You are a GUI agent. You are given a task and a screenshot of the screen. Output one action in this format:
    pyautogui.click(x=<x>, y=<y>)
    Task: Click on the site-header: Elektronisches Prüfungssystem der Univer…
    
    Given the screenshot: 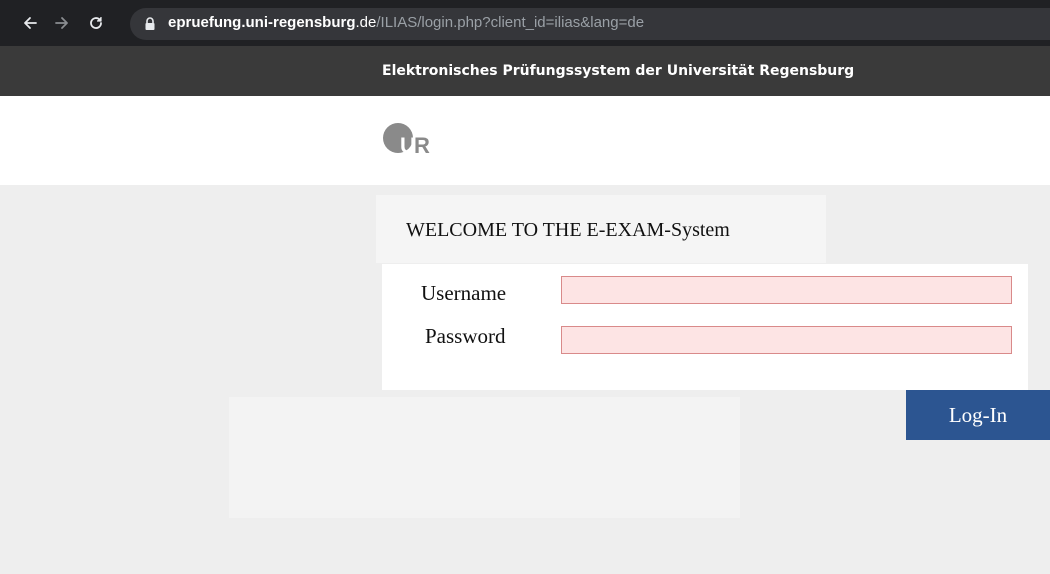 What is the action you would take?
    pyautogui.click(x=525, y=71)
    